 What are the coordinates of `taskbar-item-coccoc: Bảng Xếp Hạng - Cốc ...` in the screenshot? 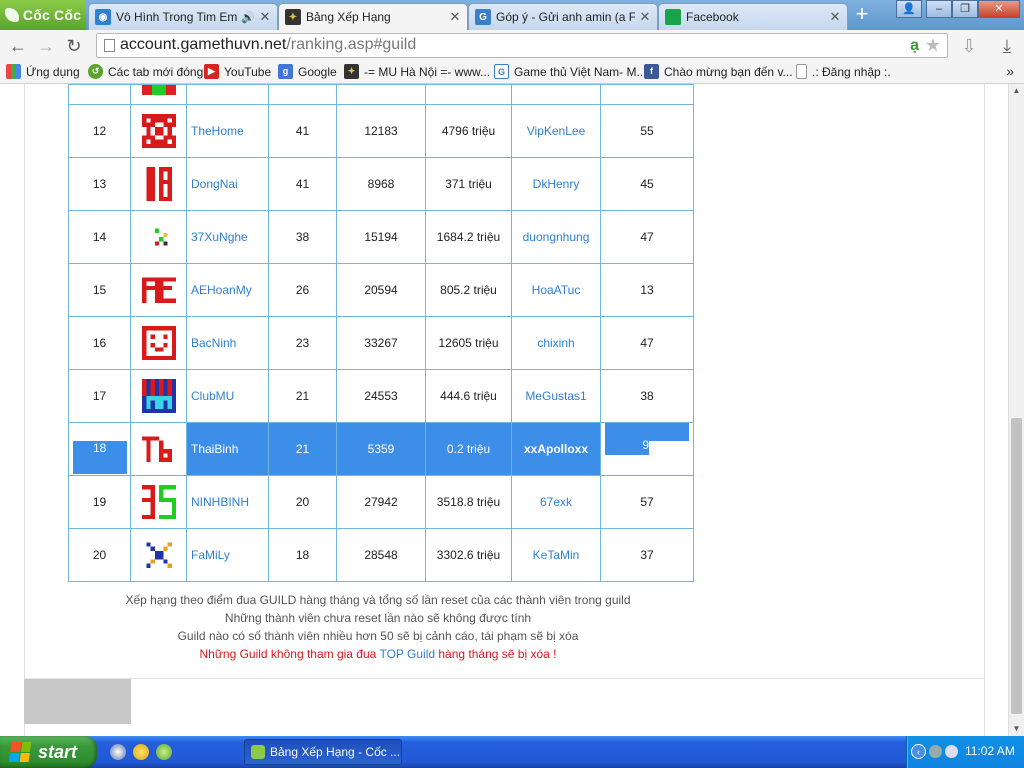 It's located at (323, 752).